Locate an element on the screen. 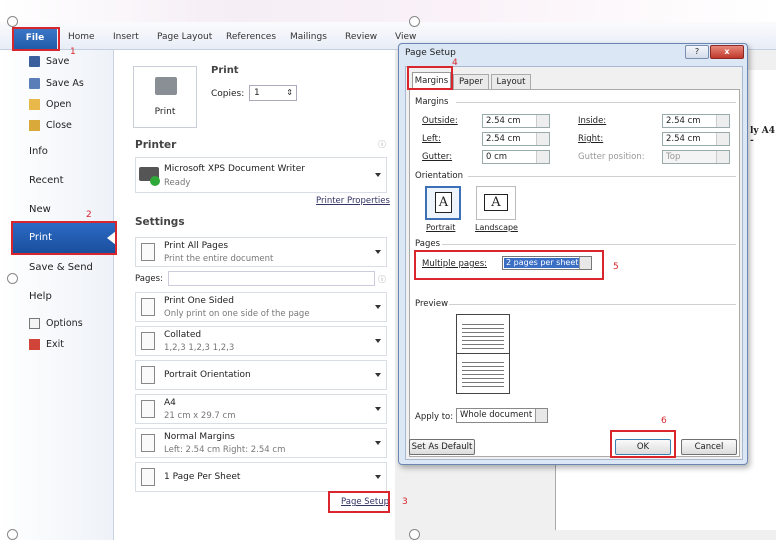 This screenshot has height=558, width=776. annotation-4: 4 is located at coordinates (455, 63).